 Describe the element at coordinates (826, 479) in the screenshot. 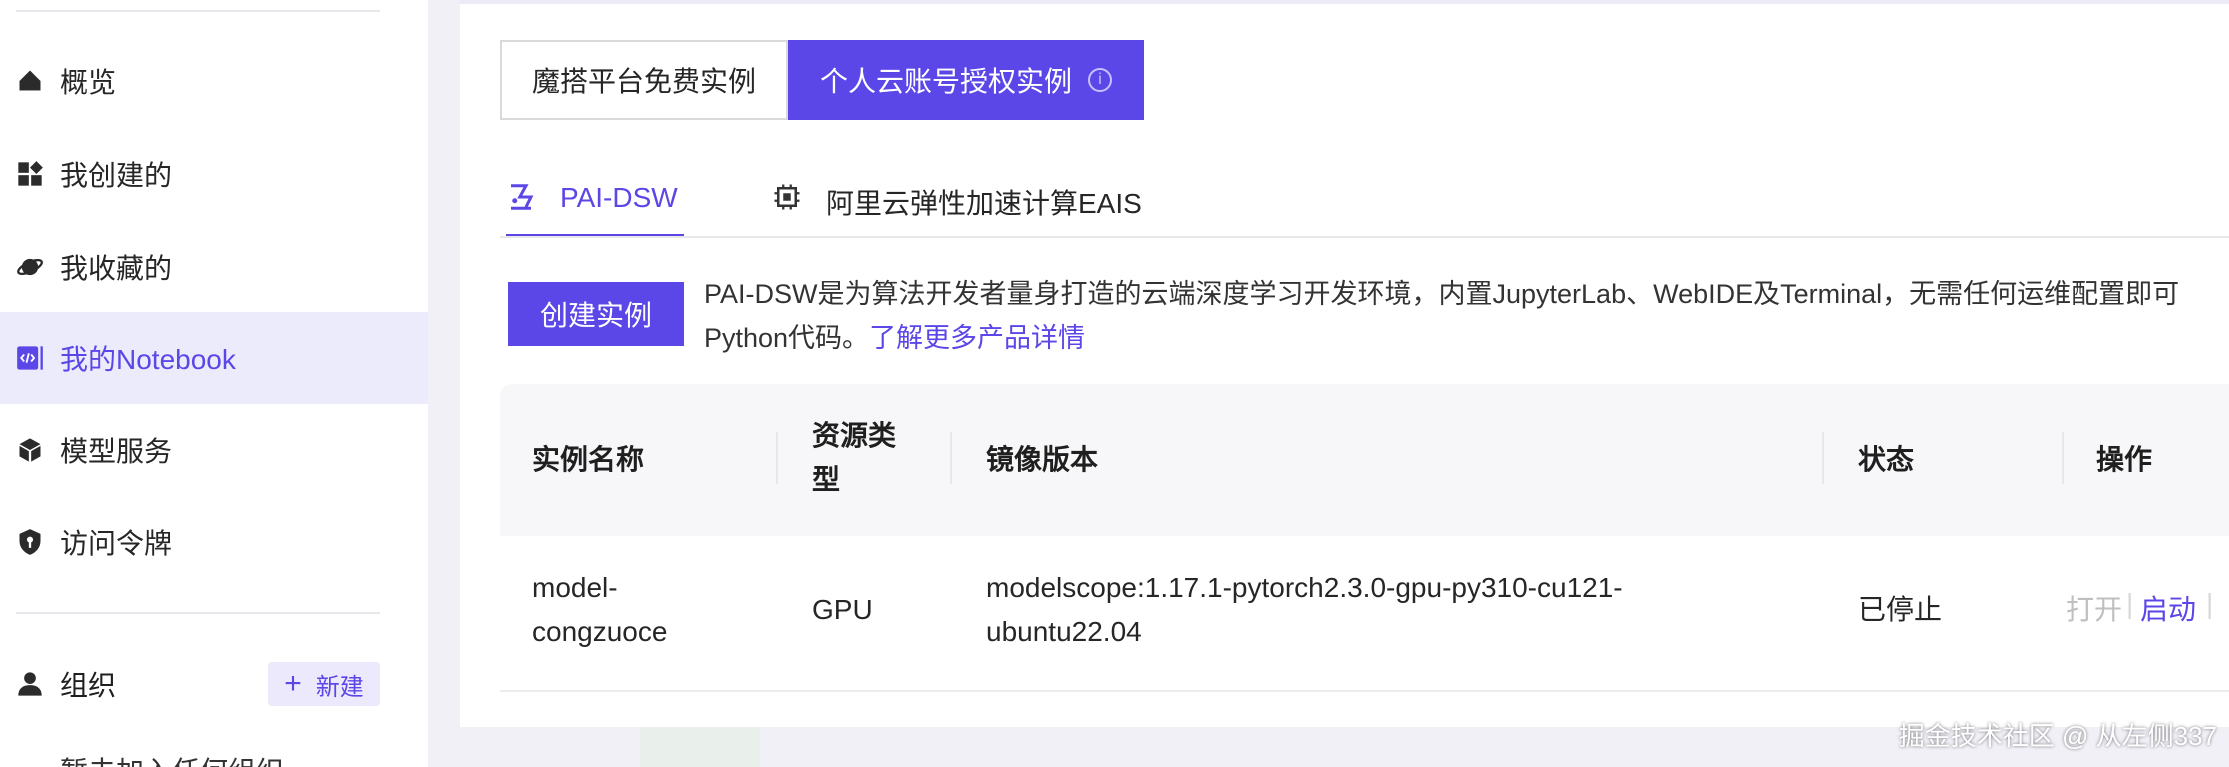

I see `header-line: 型` at that location.